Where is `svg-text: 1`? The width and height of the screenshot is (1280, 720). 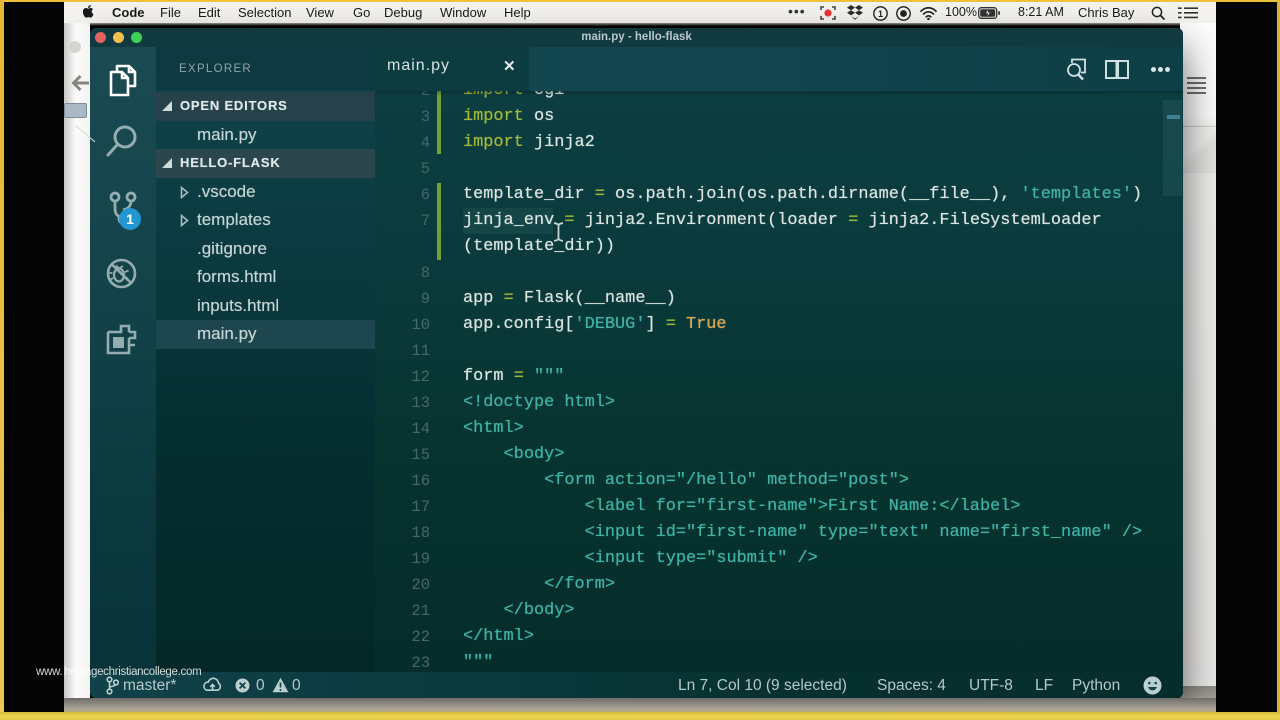 svg-text: 1 is located at coordinates (880, 14).